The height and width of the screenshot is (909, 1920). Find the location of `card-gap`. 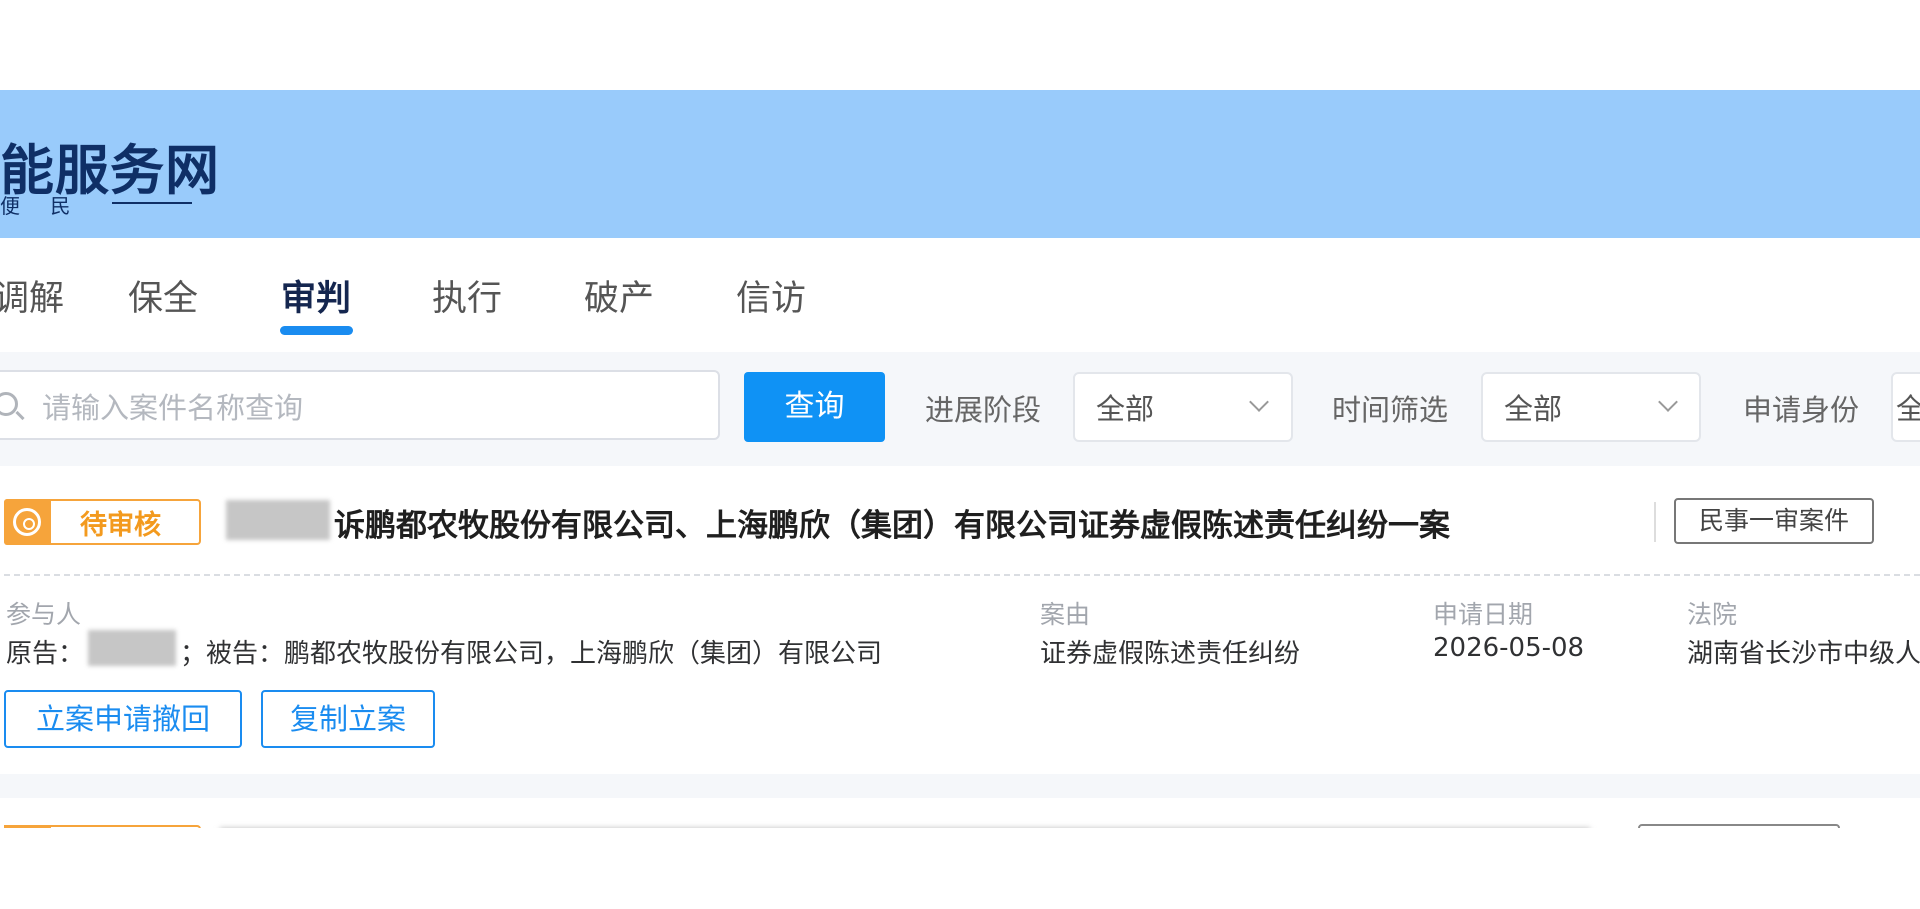

card-gap is located at coordinates (960, 786).